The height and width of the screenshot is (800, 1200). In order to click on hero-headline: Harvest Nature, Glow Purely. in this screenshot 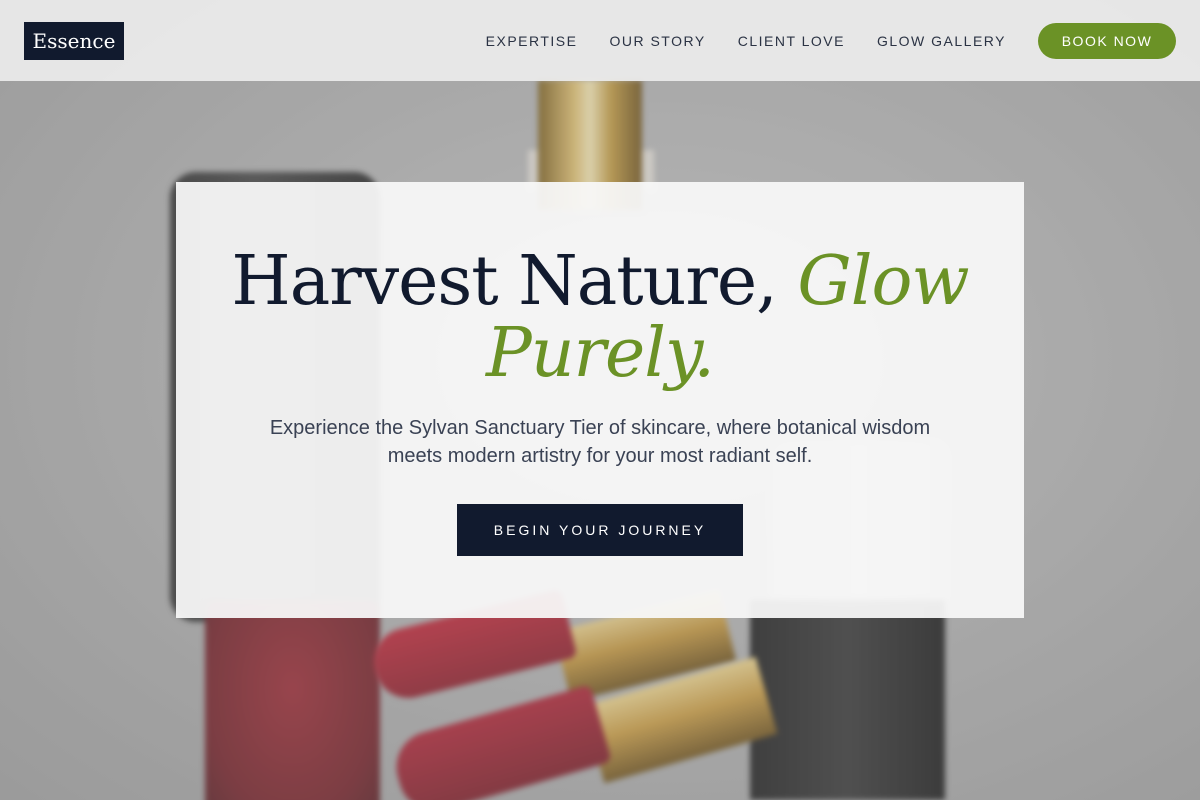, I will do `click(600, 318)`.